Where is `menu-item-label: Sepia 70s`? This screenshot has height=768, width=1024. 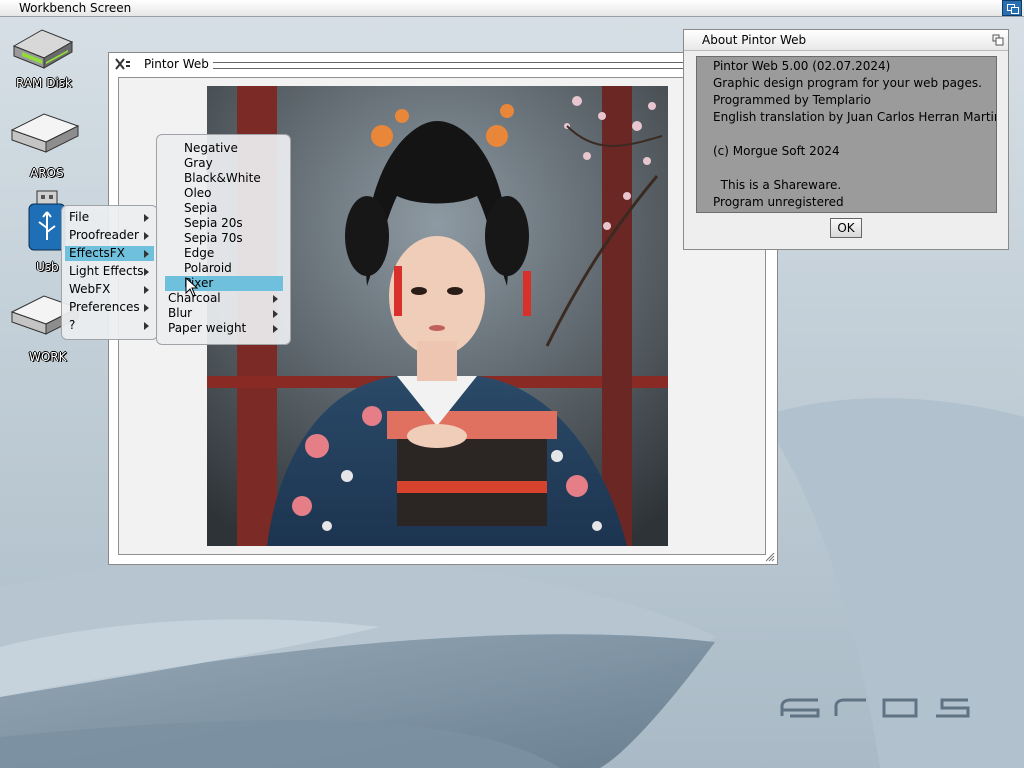
menu-item-label: Sepia 70s is located at coordinates (213, 238).